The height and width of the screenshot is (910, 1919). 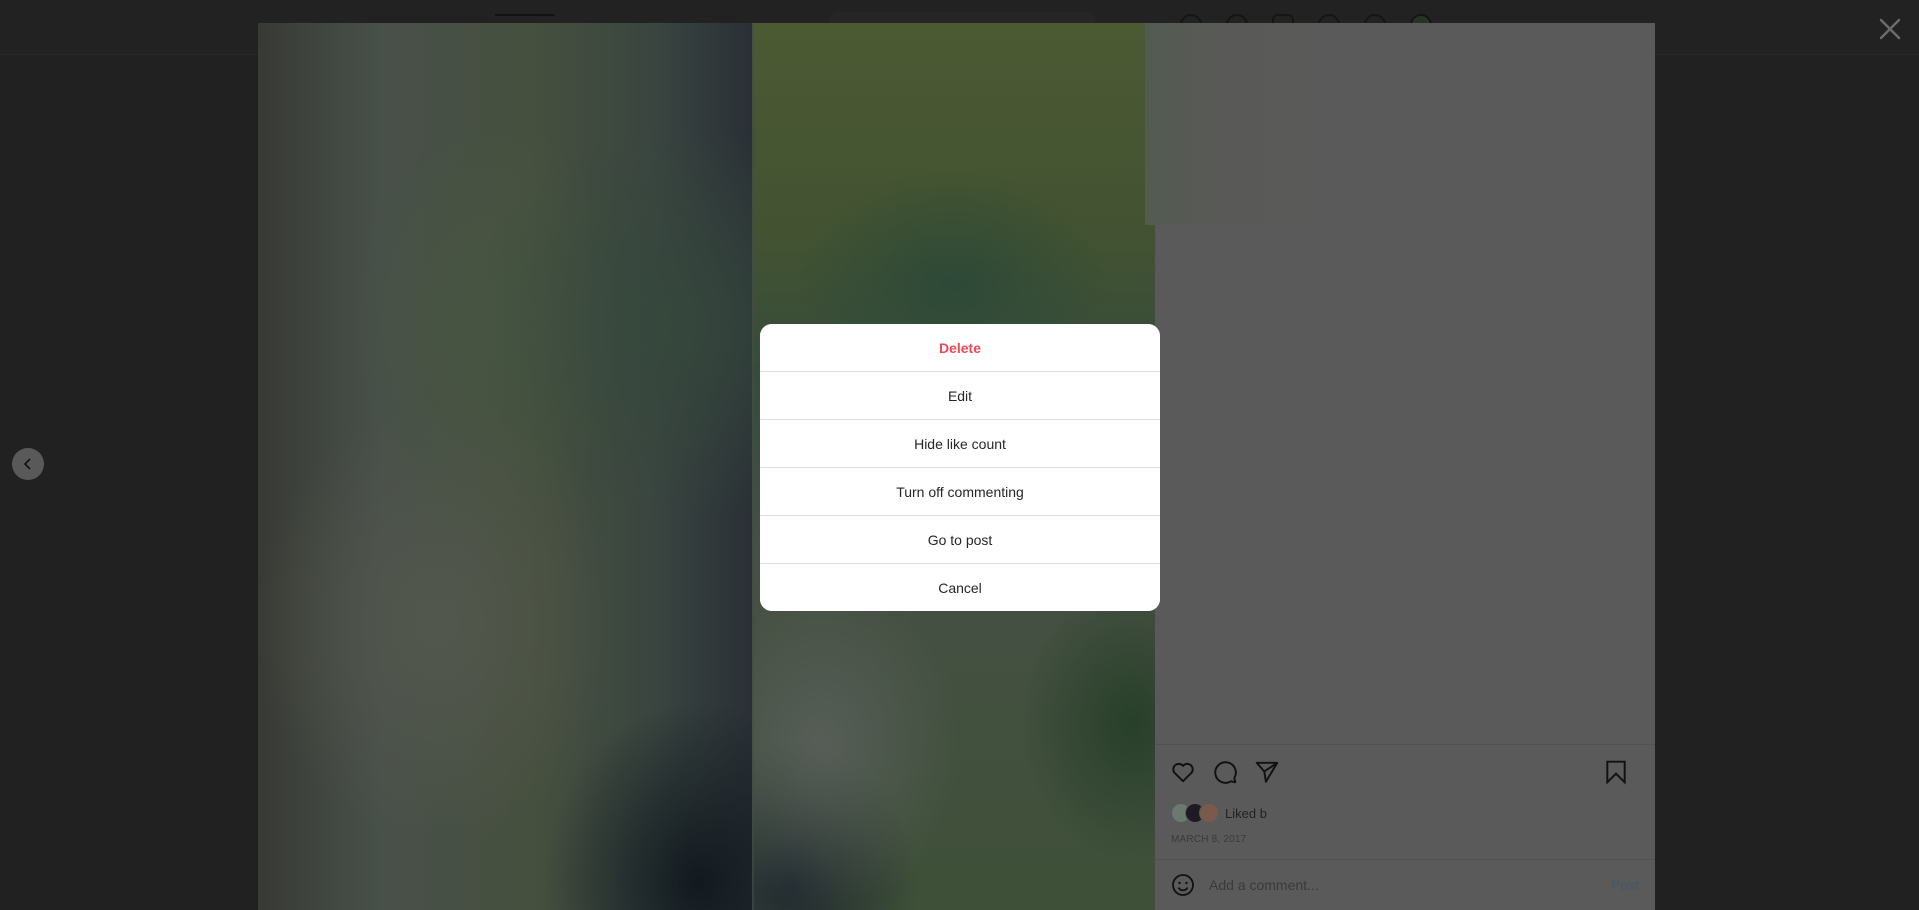 I want to click on action-row, so click(x=1225, y=772).